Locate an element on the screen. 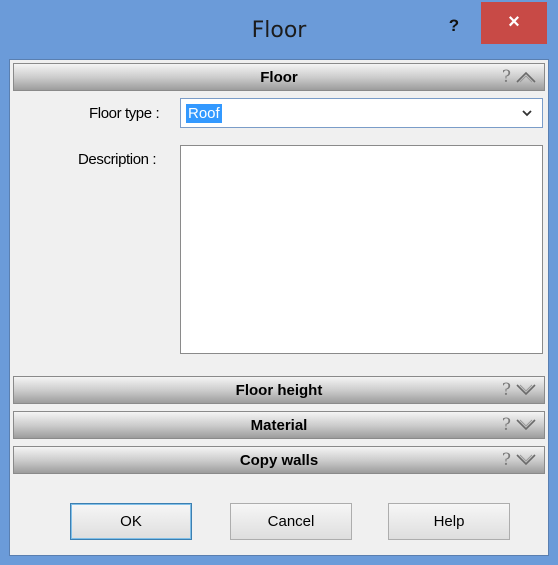 Image resolution: width=558 pixels, height=565 pixels. section-header-floor-height: Floor height ? is located at coordinates (279, 390).